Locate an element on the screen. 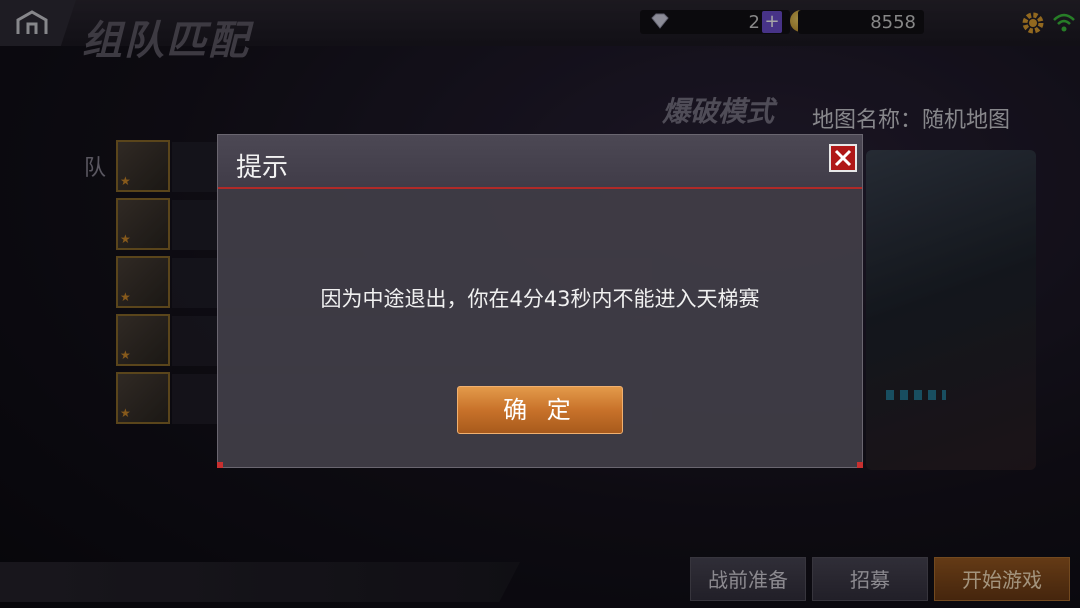 The width and height of the screenshot is (1080, 608). confirm-button: 确 定 is located at coordinates (540, 410).